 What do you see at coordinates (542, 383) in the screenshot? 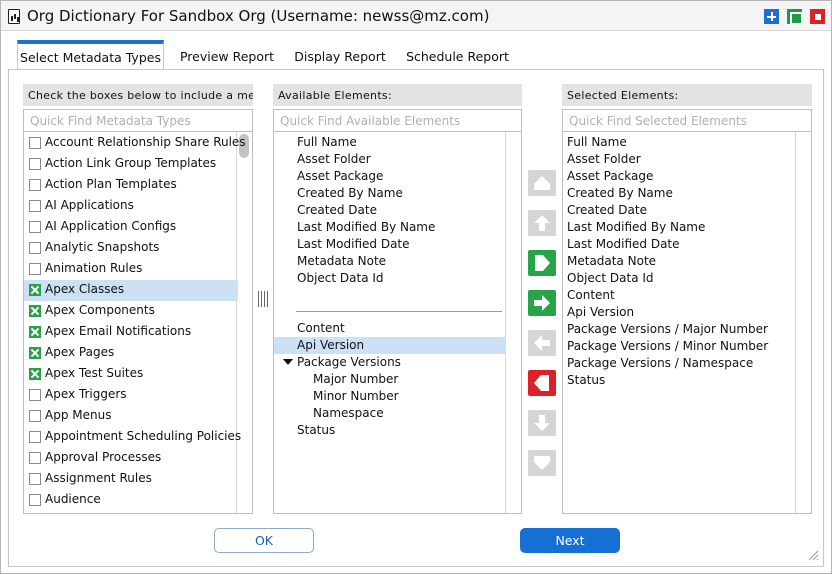
I see `remove-all-button` at bounding box center [542, 383].